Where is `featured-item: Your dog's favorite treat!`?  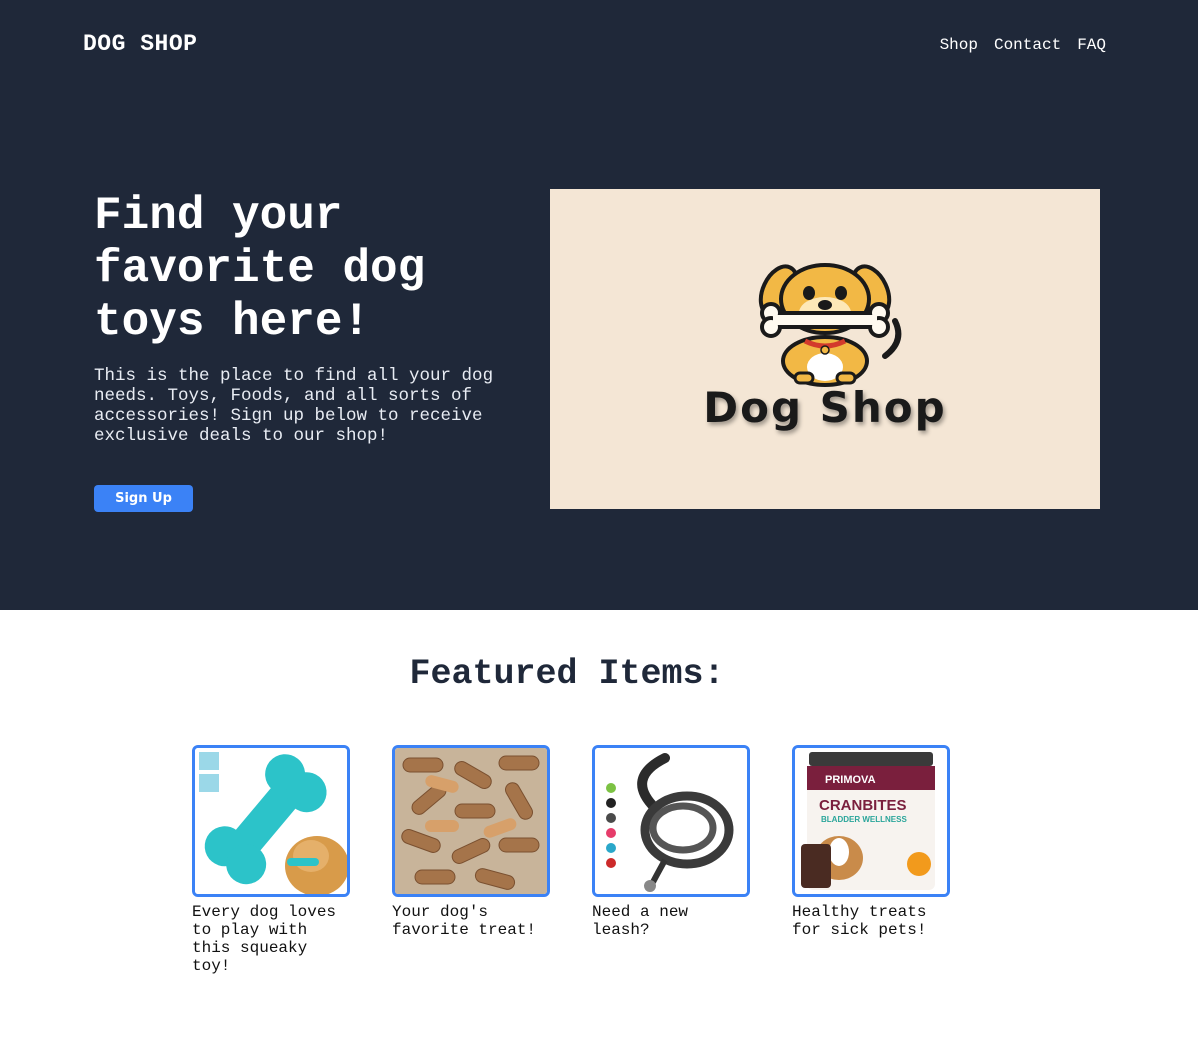 featured-item: Your dog's favorite treat! is located at coordinates (471, 860).